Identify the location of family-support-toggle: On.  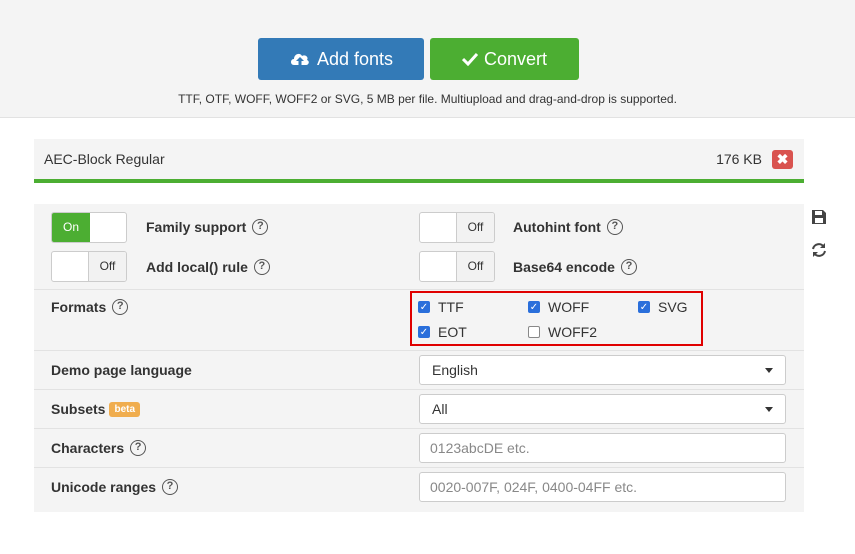
(89, 227).